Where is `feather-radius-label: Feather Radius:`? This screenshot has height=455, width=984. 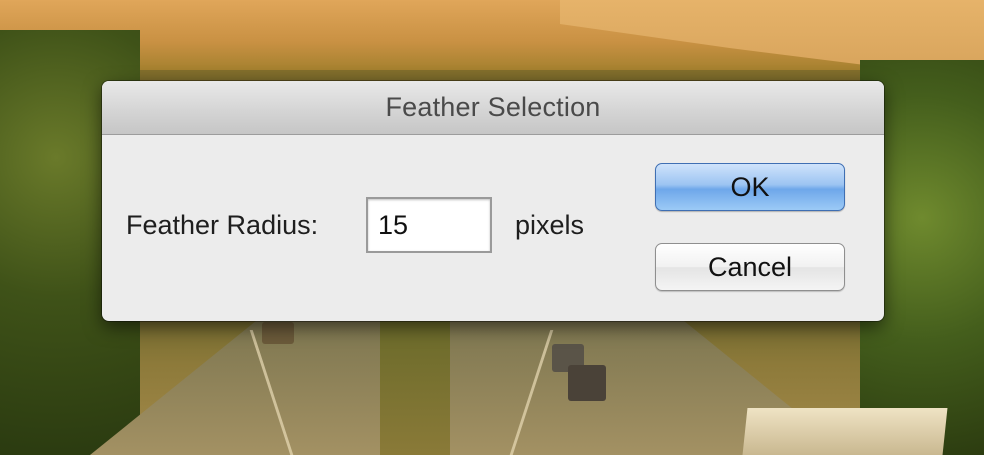
feather-radius-label: Feather Radius: is located at coordinates (222, 225).